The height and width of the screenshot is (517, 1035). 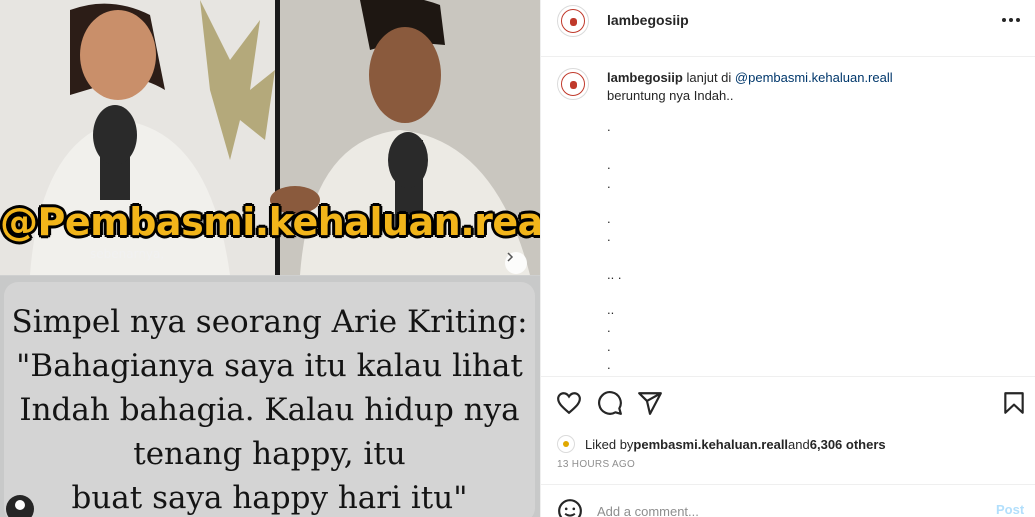 What do you see at coordinates (650, 403) in the screenshot?
I see `share-icon` at bounding box center [650, 403].